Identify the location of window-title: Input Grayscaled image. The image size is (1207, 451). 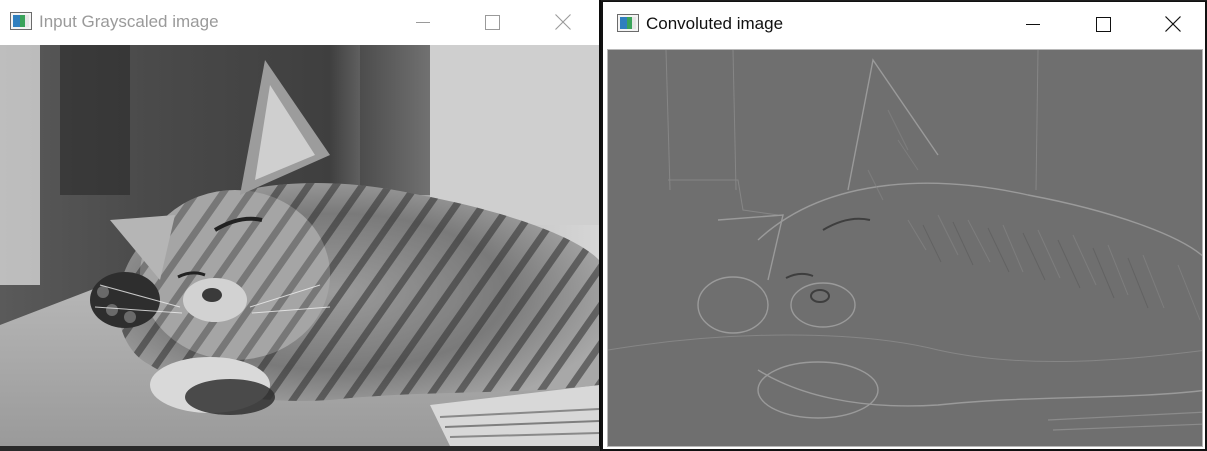
(129, 21).